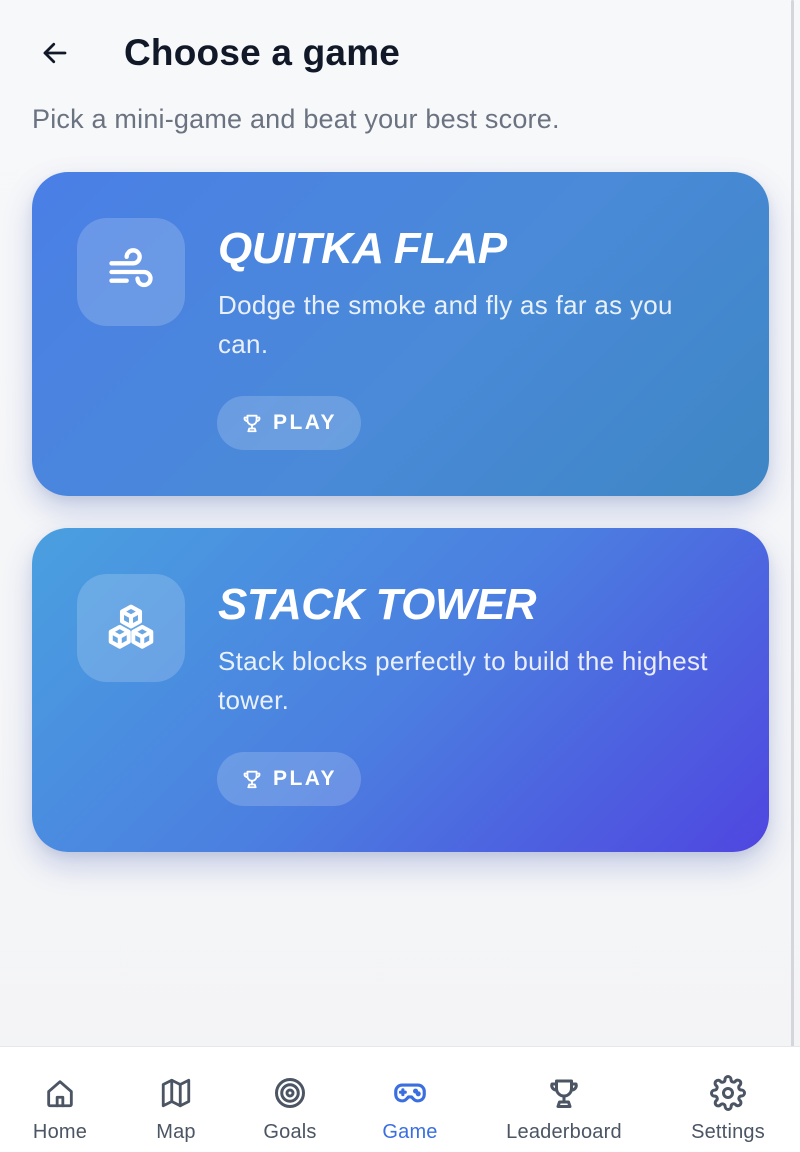 The width and height of the screenshot is (800, 1152). Describe the element at coordinates (377, 604) in the screenshot. I see `game-title: STACK TOWER` at that location.